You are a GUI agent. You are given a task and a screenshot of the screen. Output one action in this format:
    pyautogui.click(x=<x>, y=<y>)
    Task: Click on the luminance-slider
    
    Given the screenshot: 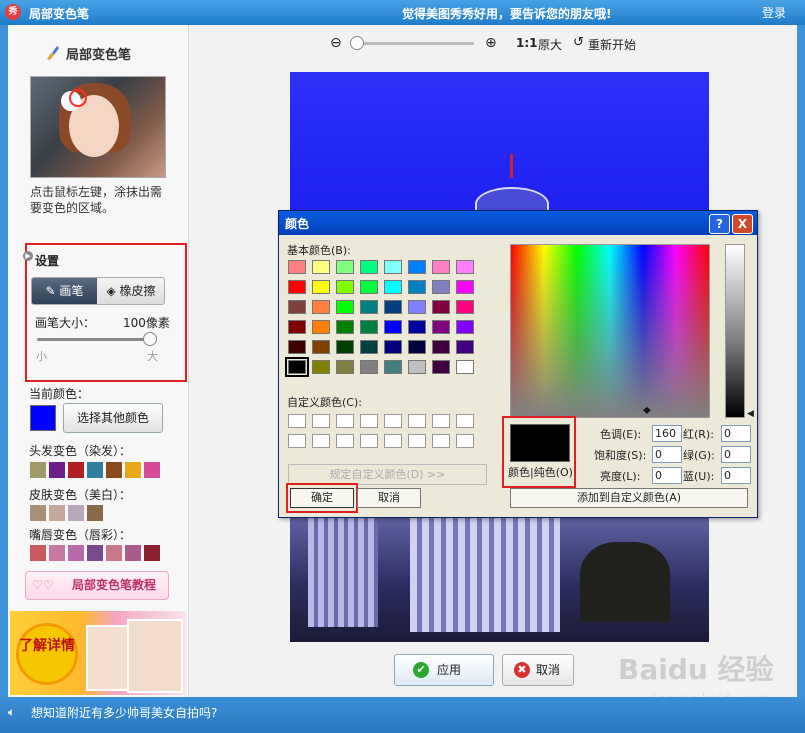 What is the action you would take?
    pyautogui.click(x=735, y=331)
    